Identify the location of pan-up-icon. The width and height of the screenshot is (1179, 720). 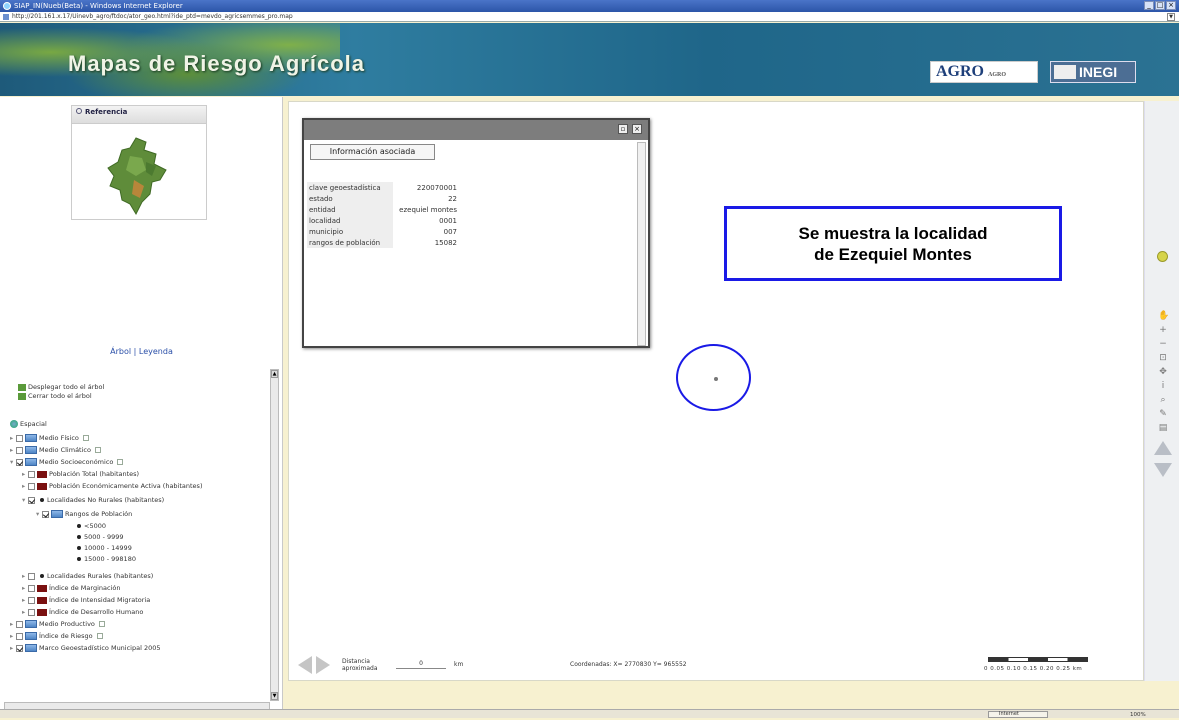
(1163, 448).